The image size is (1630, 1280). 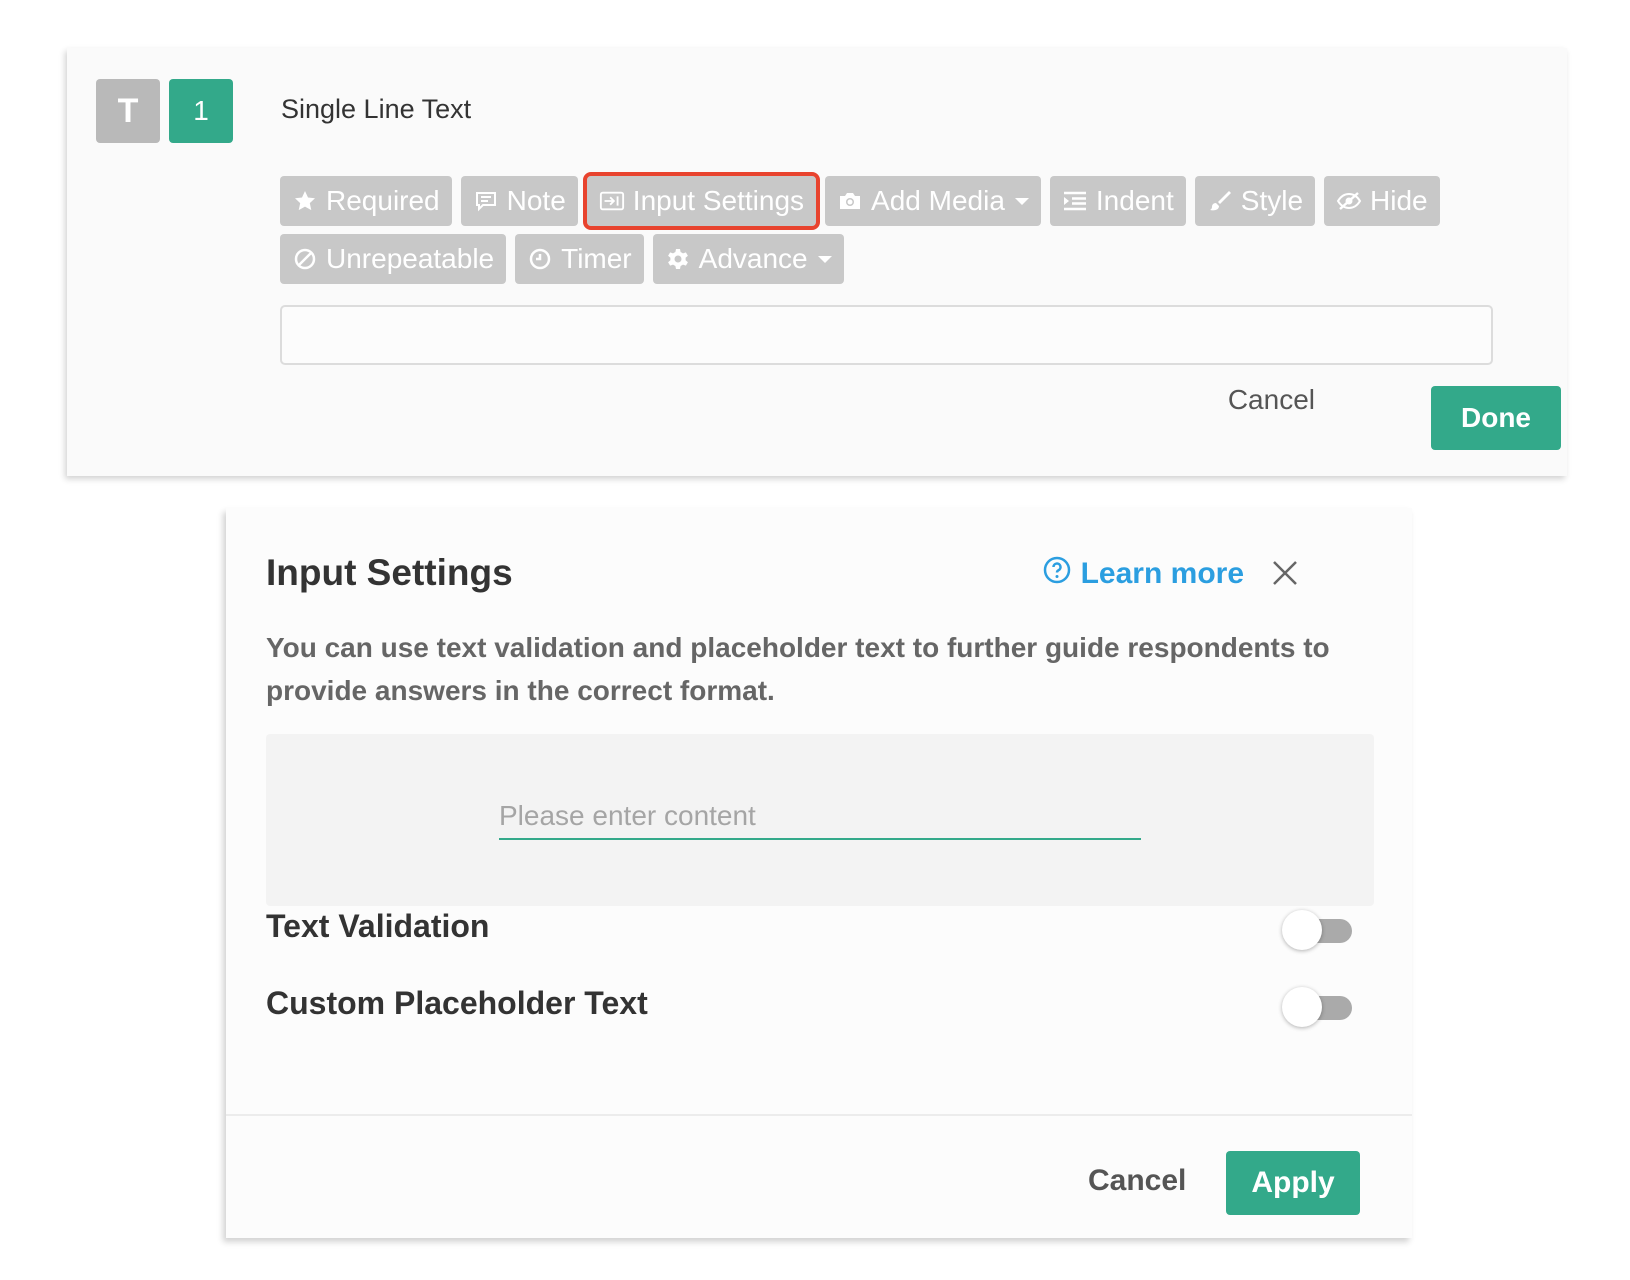 I want to click on brush-icon, so click(x=1220, y=201).